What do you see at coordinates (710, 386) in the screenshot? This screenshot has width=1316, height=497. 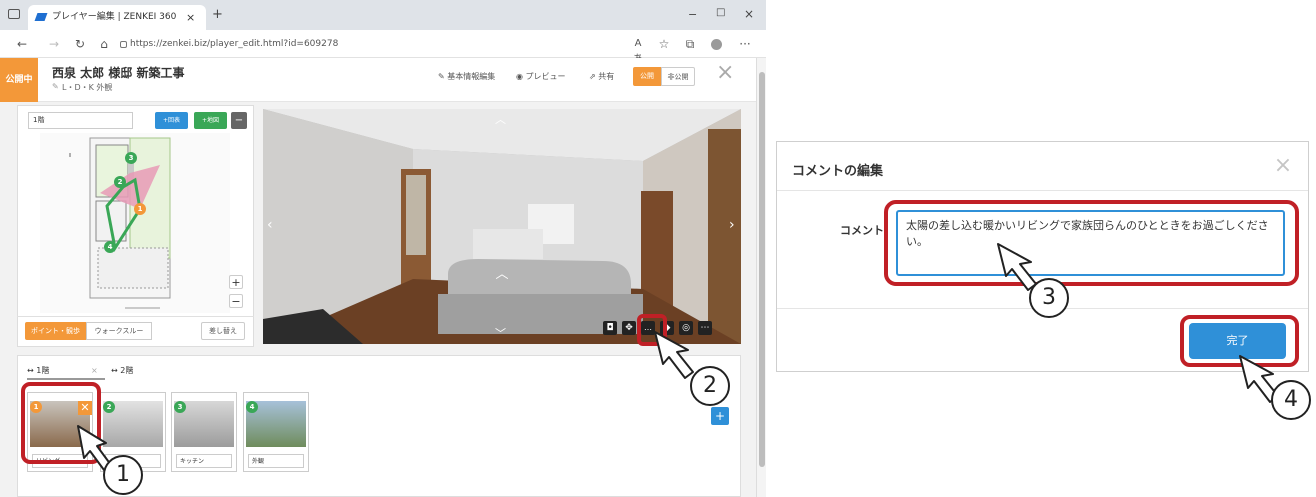 I see `step-callout-2: 2` at bounding box center [710, 386].